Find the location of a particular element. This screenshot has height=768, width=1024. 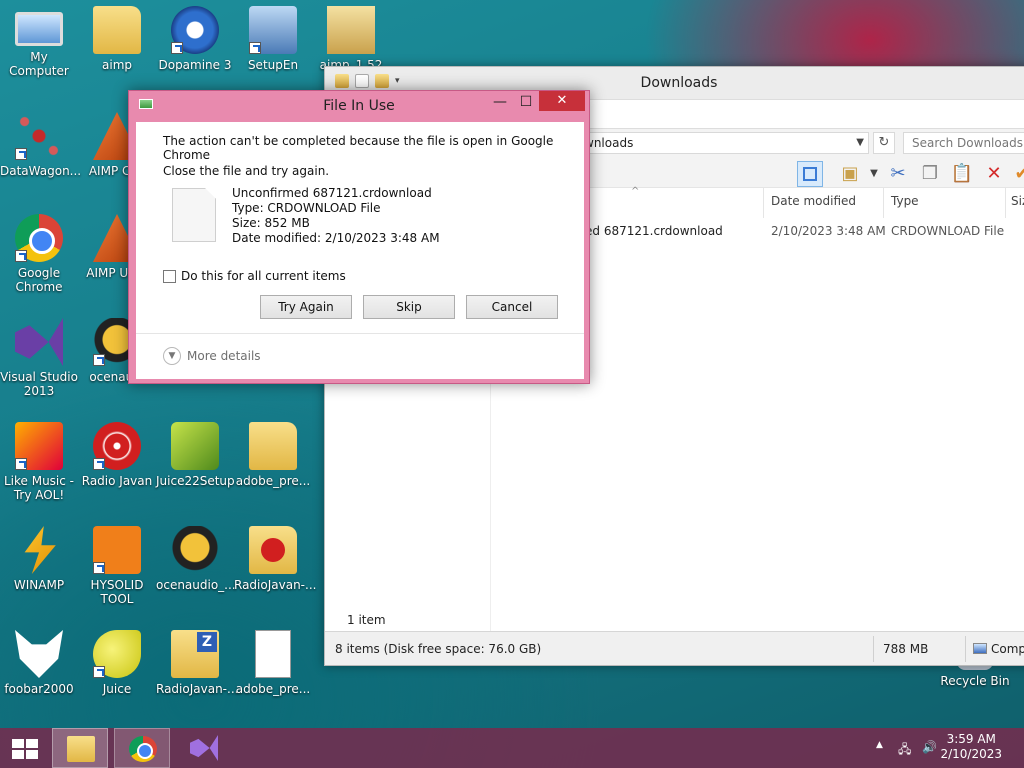

cut-button: ✂ is located at coordinates (898, 174).